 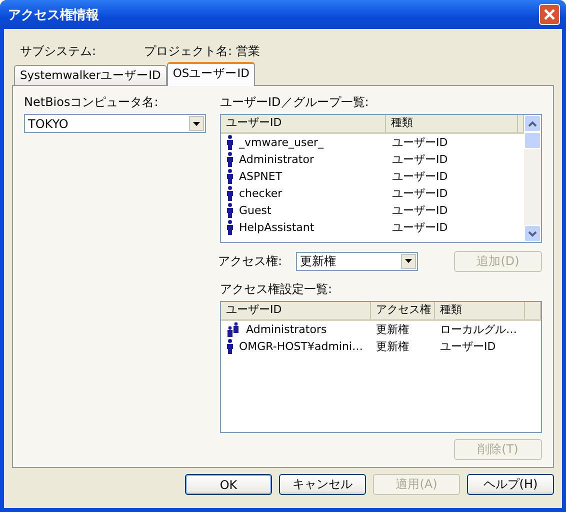 What do you see at coordinates (510, 484) in the screenshot?
I see `dialog-button: ヘルプ(H)` at bounding box center [510, 484].